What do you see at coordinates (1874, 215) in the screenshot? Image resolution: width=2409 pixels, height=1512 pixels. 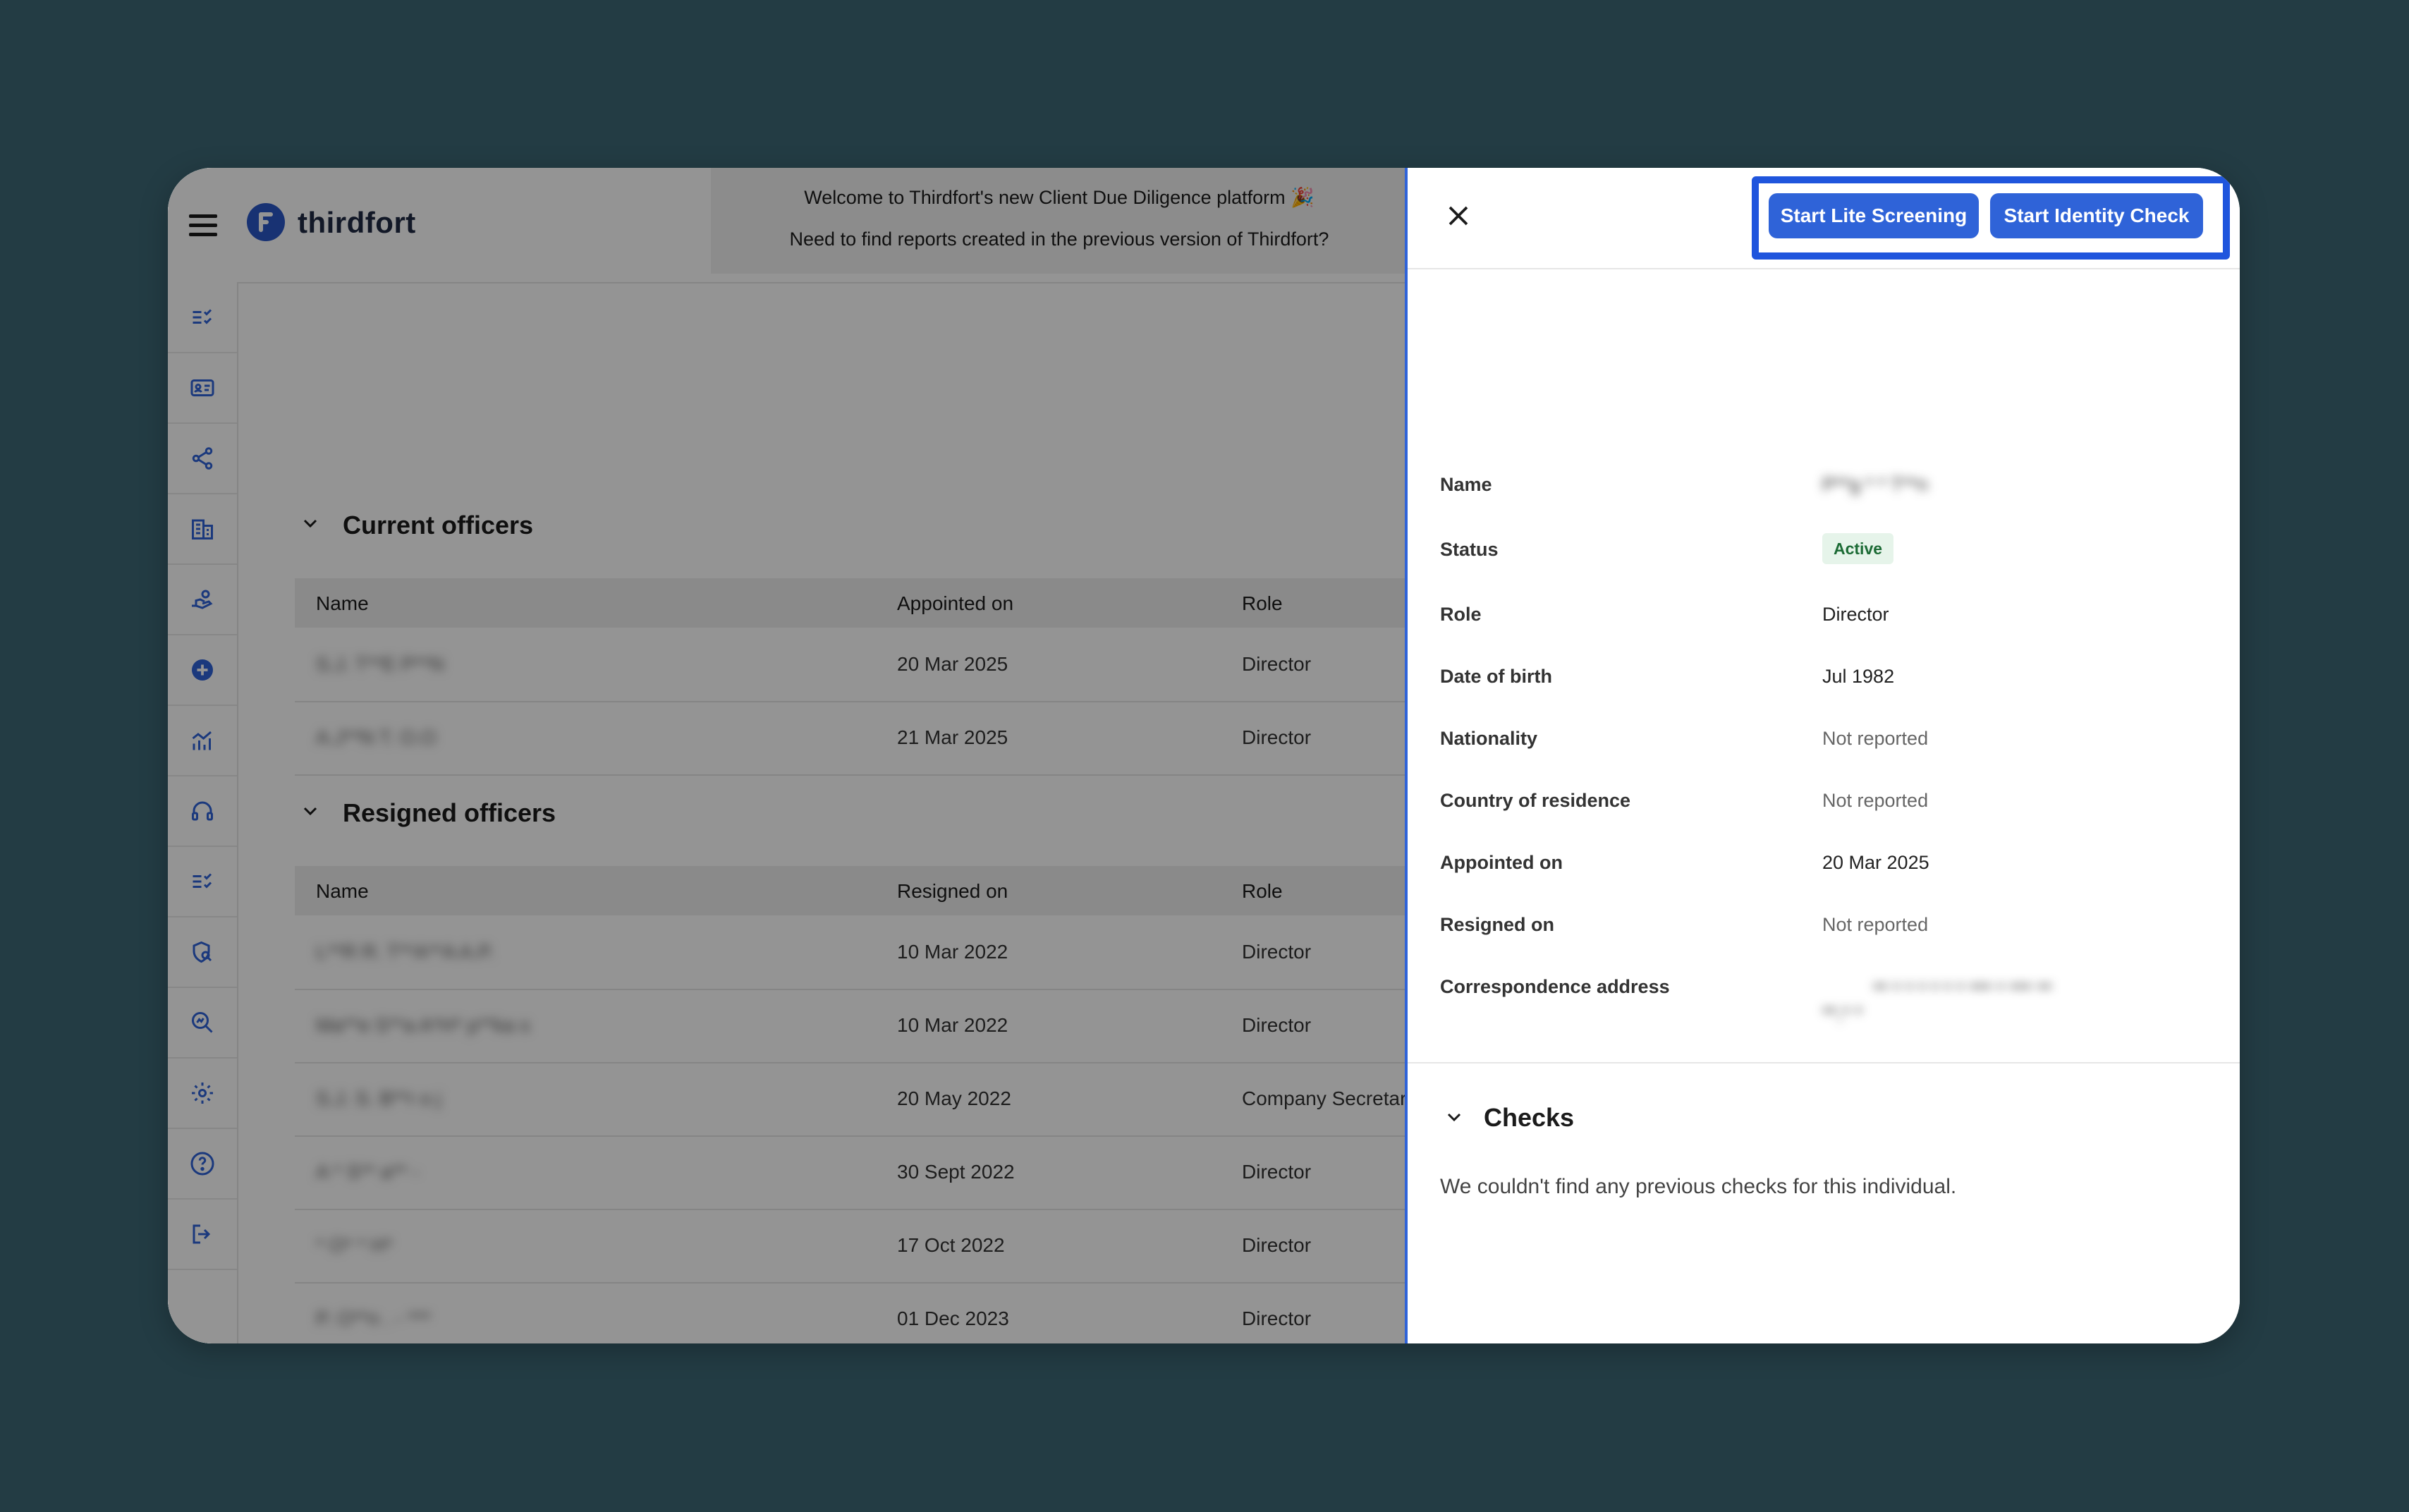 I see `start-lite-screening-button: Start Lite Screening` at bounding box center [1874, 215].